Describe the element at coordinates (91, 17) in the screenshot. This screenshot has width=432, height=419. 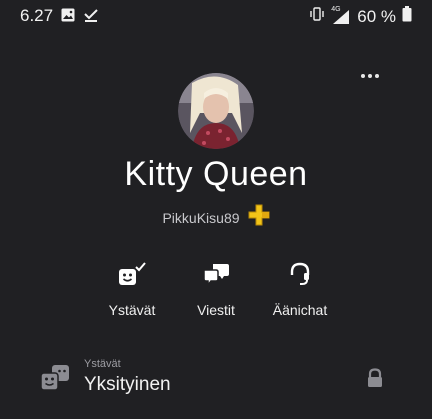
I see `download-done-icon` at that location.